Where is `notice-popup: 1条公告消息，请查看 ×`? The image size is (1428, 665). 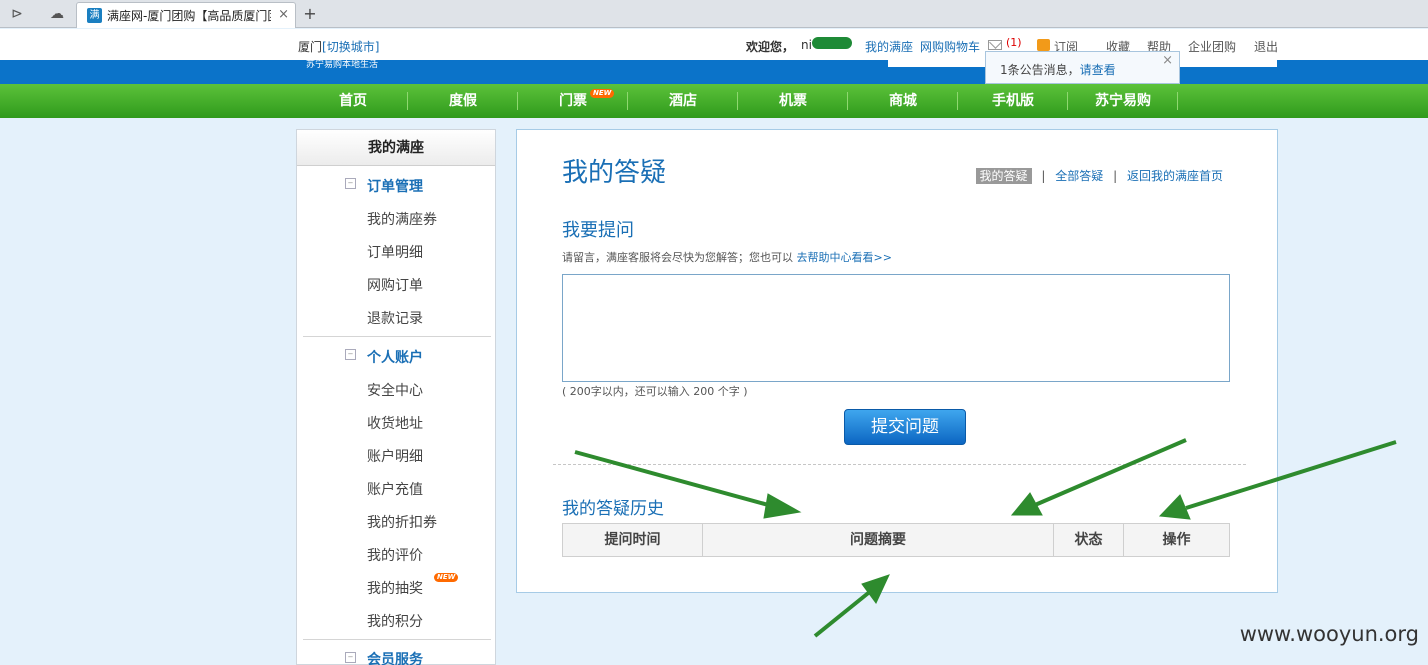 notice-popup: 1条公告消息，请查看 × is located at coordinates (1082, 67).